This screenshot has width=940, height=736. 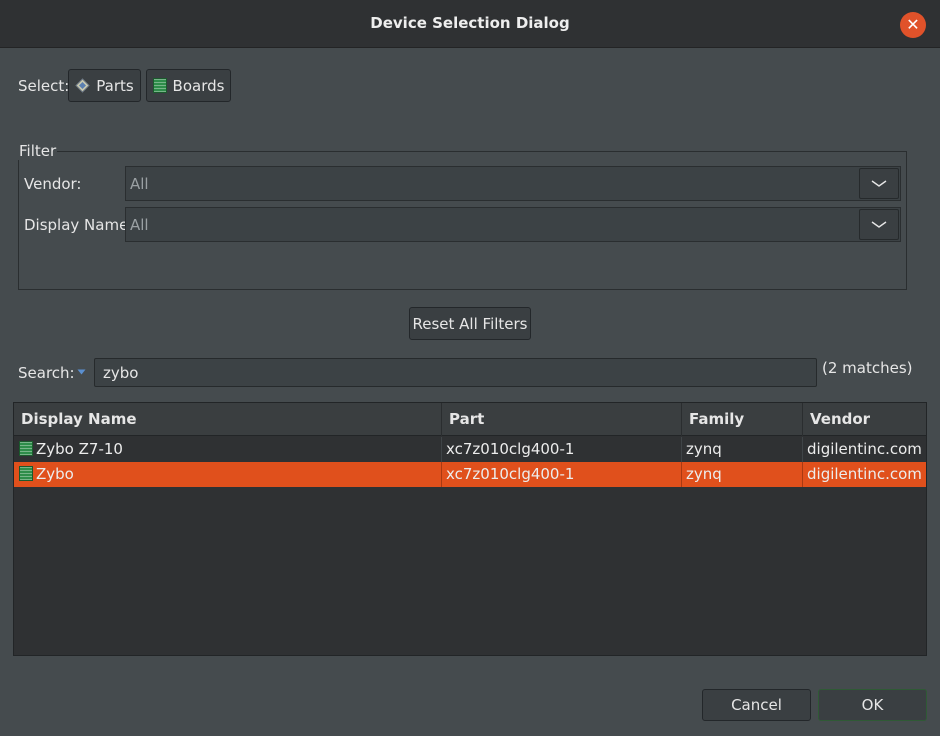 What do you see at coordinates (115, 85) in the screenshot?
I see `parts-button-label: Parts` at bounding box center [115, 85].